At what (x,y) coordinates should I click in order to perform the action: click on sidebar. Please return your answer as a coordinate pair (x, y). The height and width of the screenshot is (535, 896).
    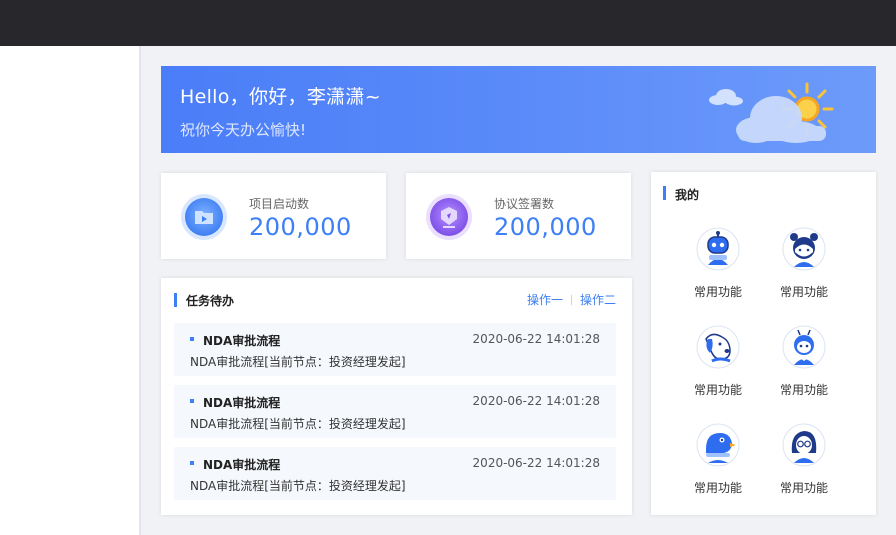
    Looking at the image, I should click on (70, 290).